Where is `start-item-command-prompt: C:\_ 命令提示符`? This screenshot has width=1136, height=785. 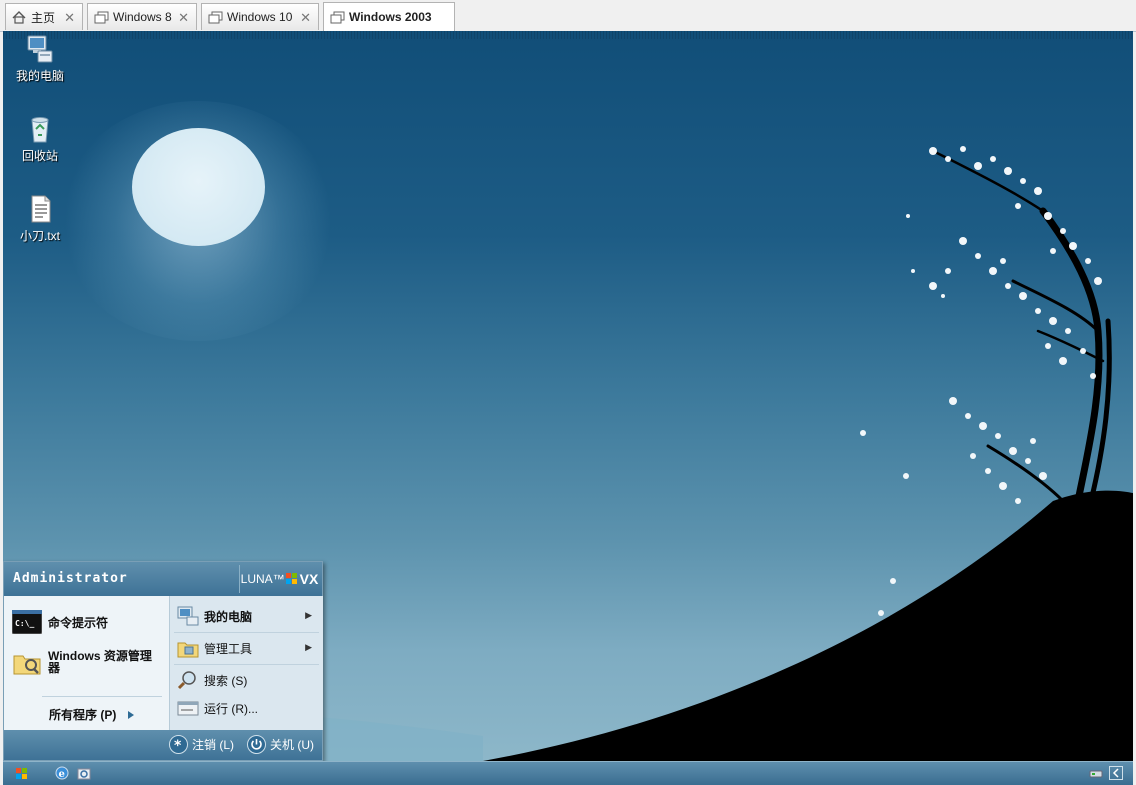
start-item-command-prompt: C:\_ 命令提示符 is located at coordinates (60, 622).